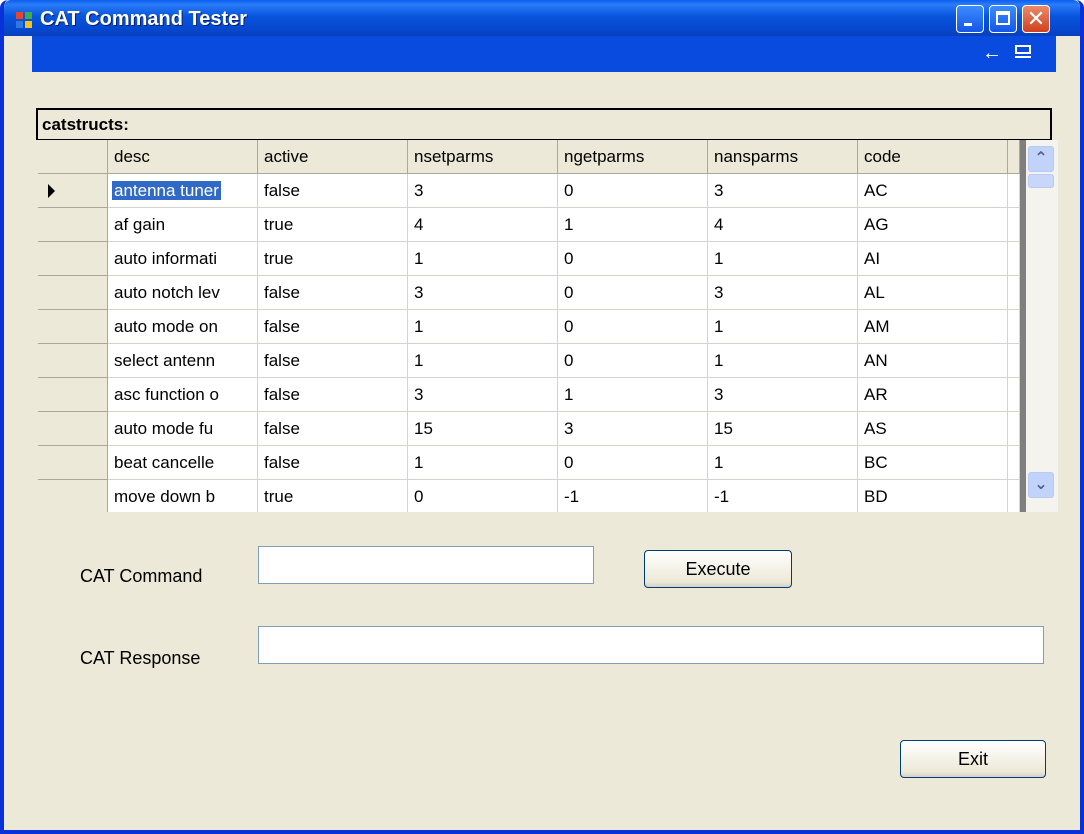 The image size is (1084, 834). What do you see at coordinates (783, 496) in the screenshot?
I see `cell-nansparms: -1` at bounding box center [783, 496].